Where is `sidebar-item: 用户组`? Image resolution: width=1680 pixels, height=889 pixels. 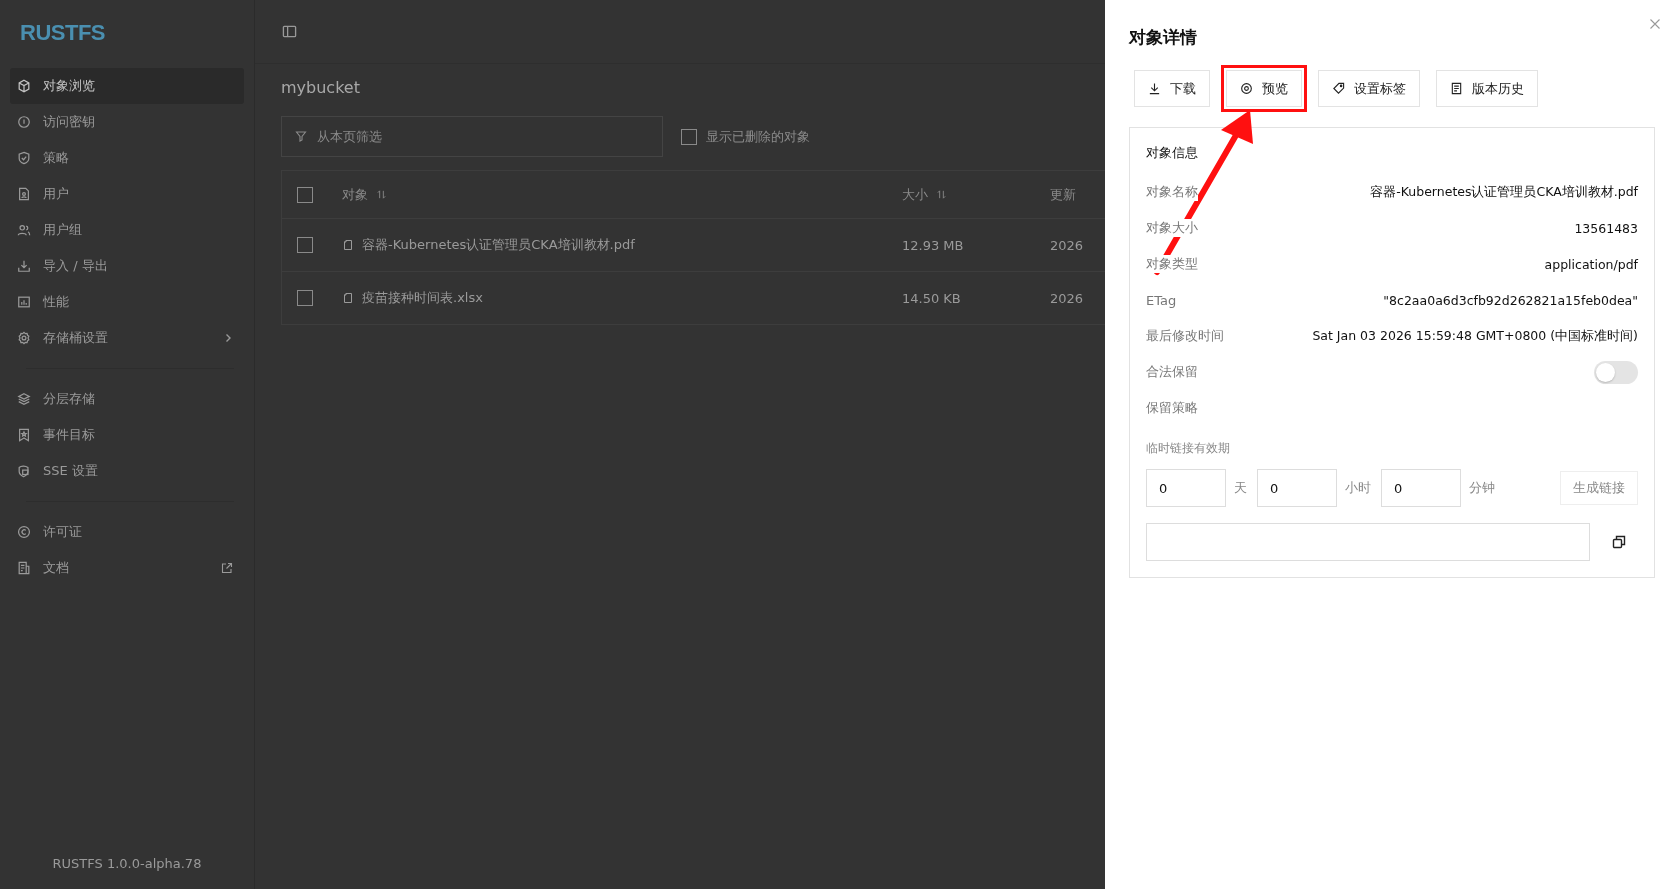 sidebar-item: 用户组 is located at coordinates (127, 230).